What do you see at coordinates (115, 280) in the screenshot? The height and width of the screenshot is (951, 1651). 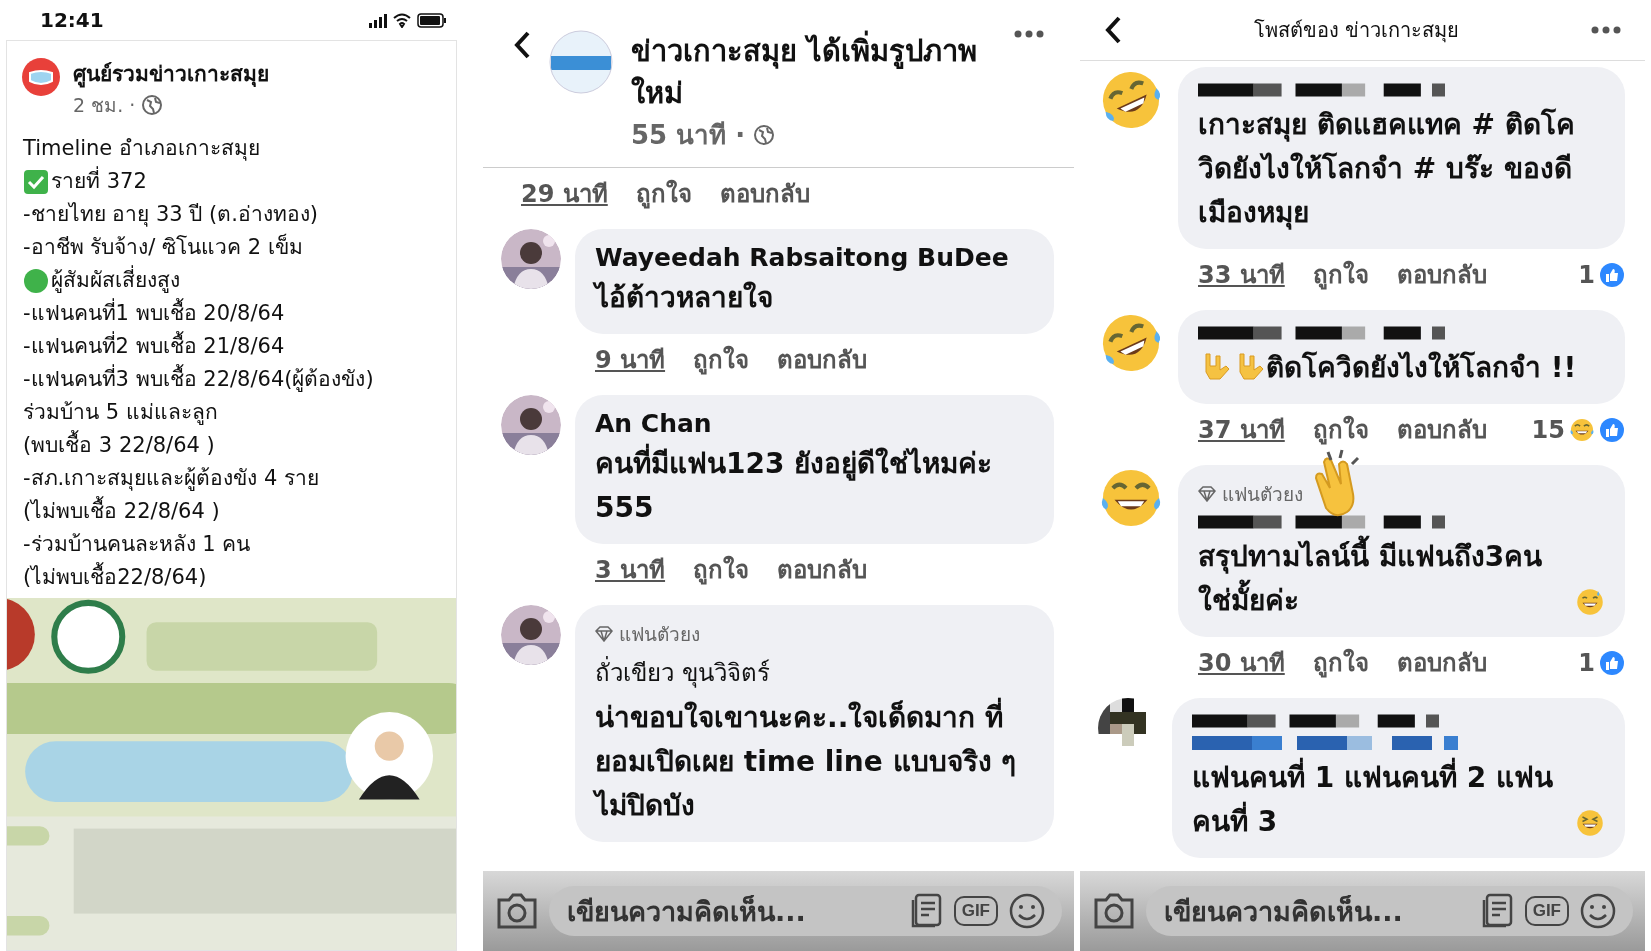 I see `post-line: ผู้สัมผัสเสี่ยงสูง` at bounding box center [115, 280].